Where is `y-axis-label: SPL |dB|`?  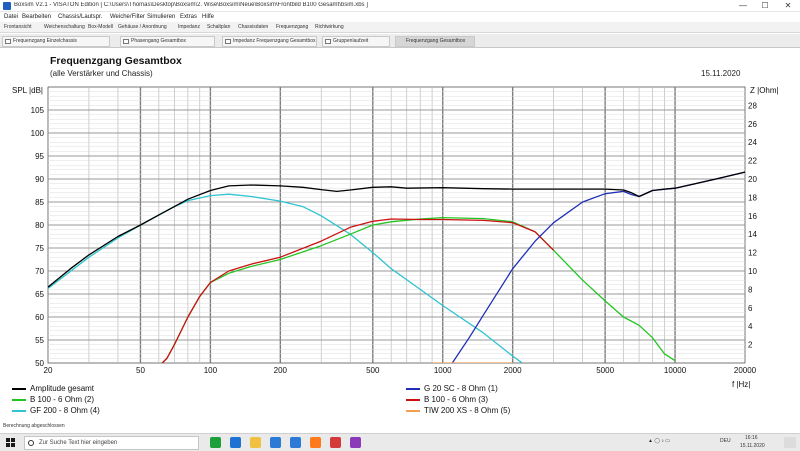
y-axis-label: SPL |dB| is located at coordinates (27, 90).